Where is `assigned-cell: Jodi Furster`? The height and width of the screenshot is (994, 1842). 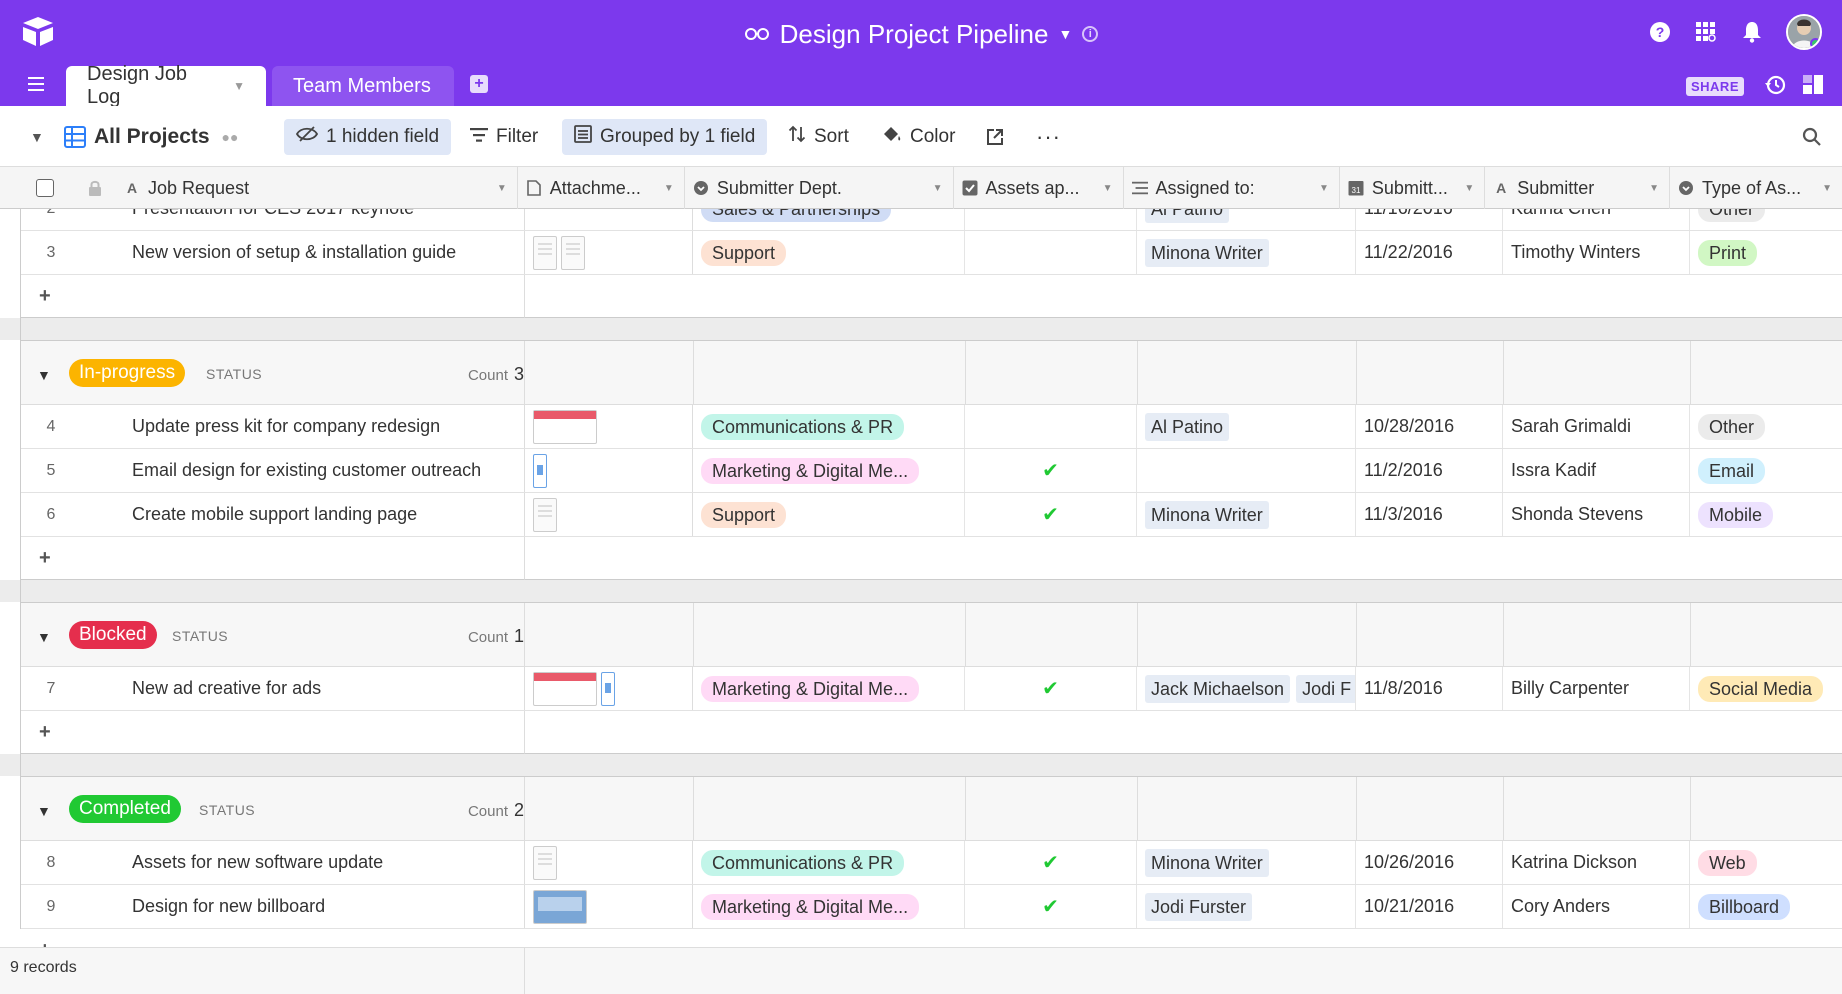
assigned-cell: Jodi Furster is located at coordinates (1246, 906).